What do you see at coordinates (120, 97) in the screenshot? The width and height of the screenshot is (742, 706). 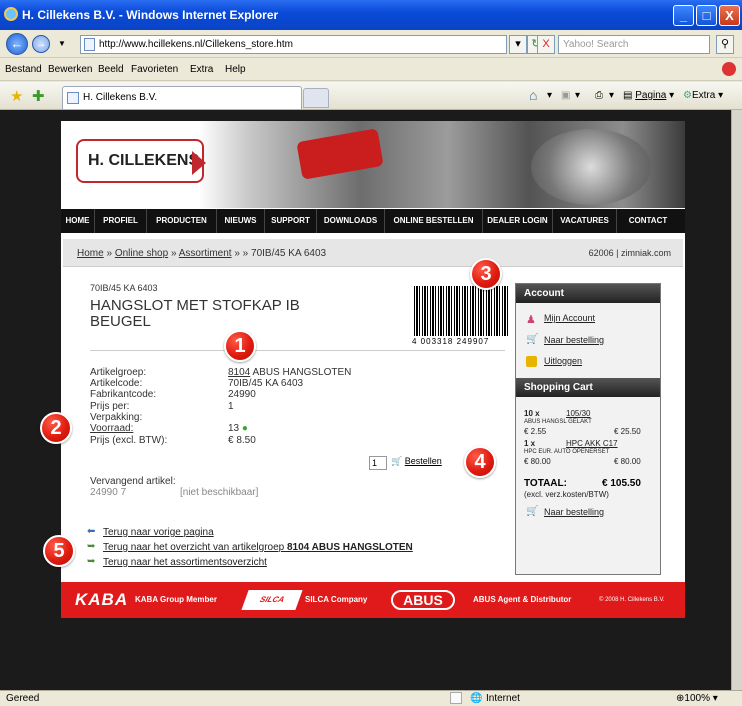 I see `tab-label: H. Cillekens B.V.` at bounding box center [120, 97].